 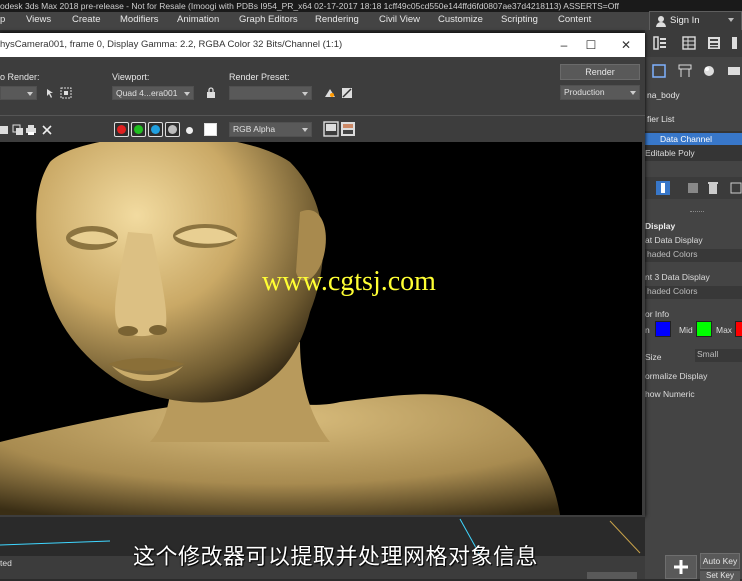 What do you see at coordinates (347, 93) in the screenshot?
I see `environment-effects-icon` at bounding box center [347, 93].